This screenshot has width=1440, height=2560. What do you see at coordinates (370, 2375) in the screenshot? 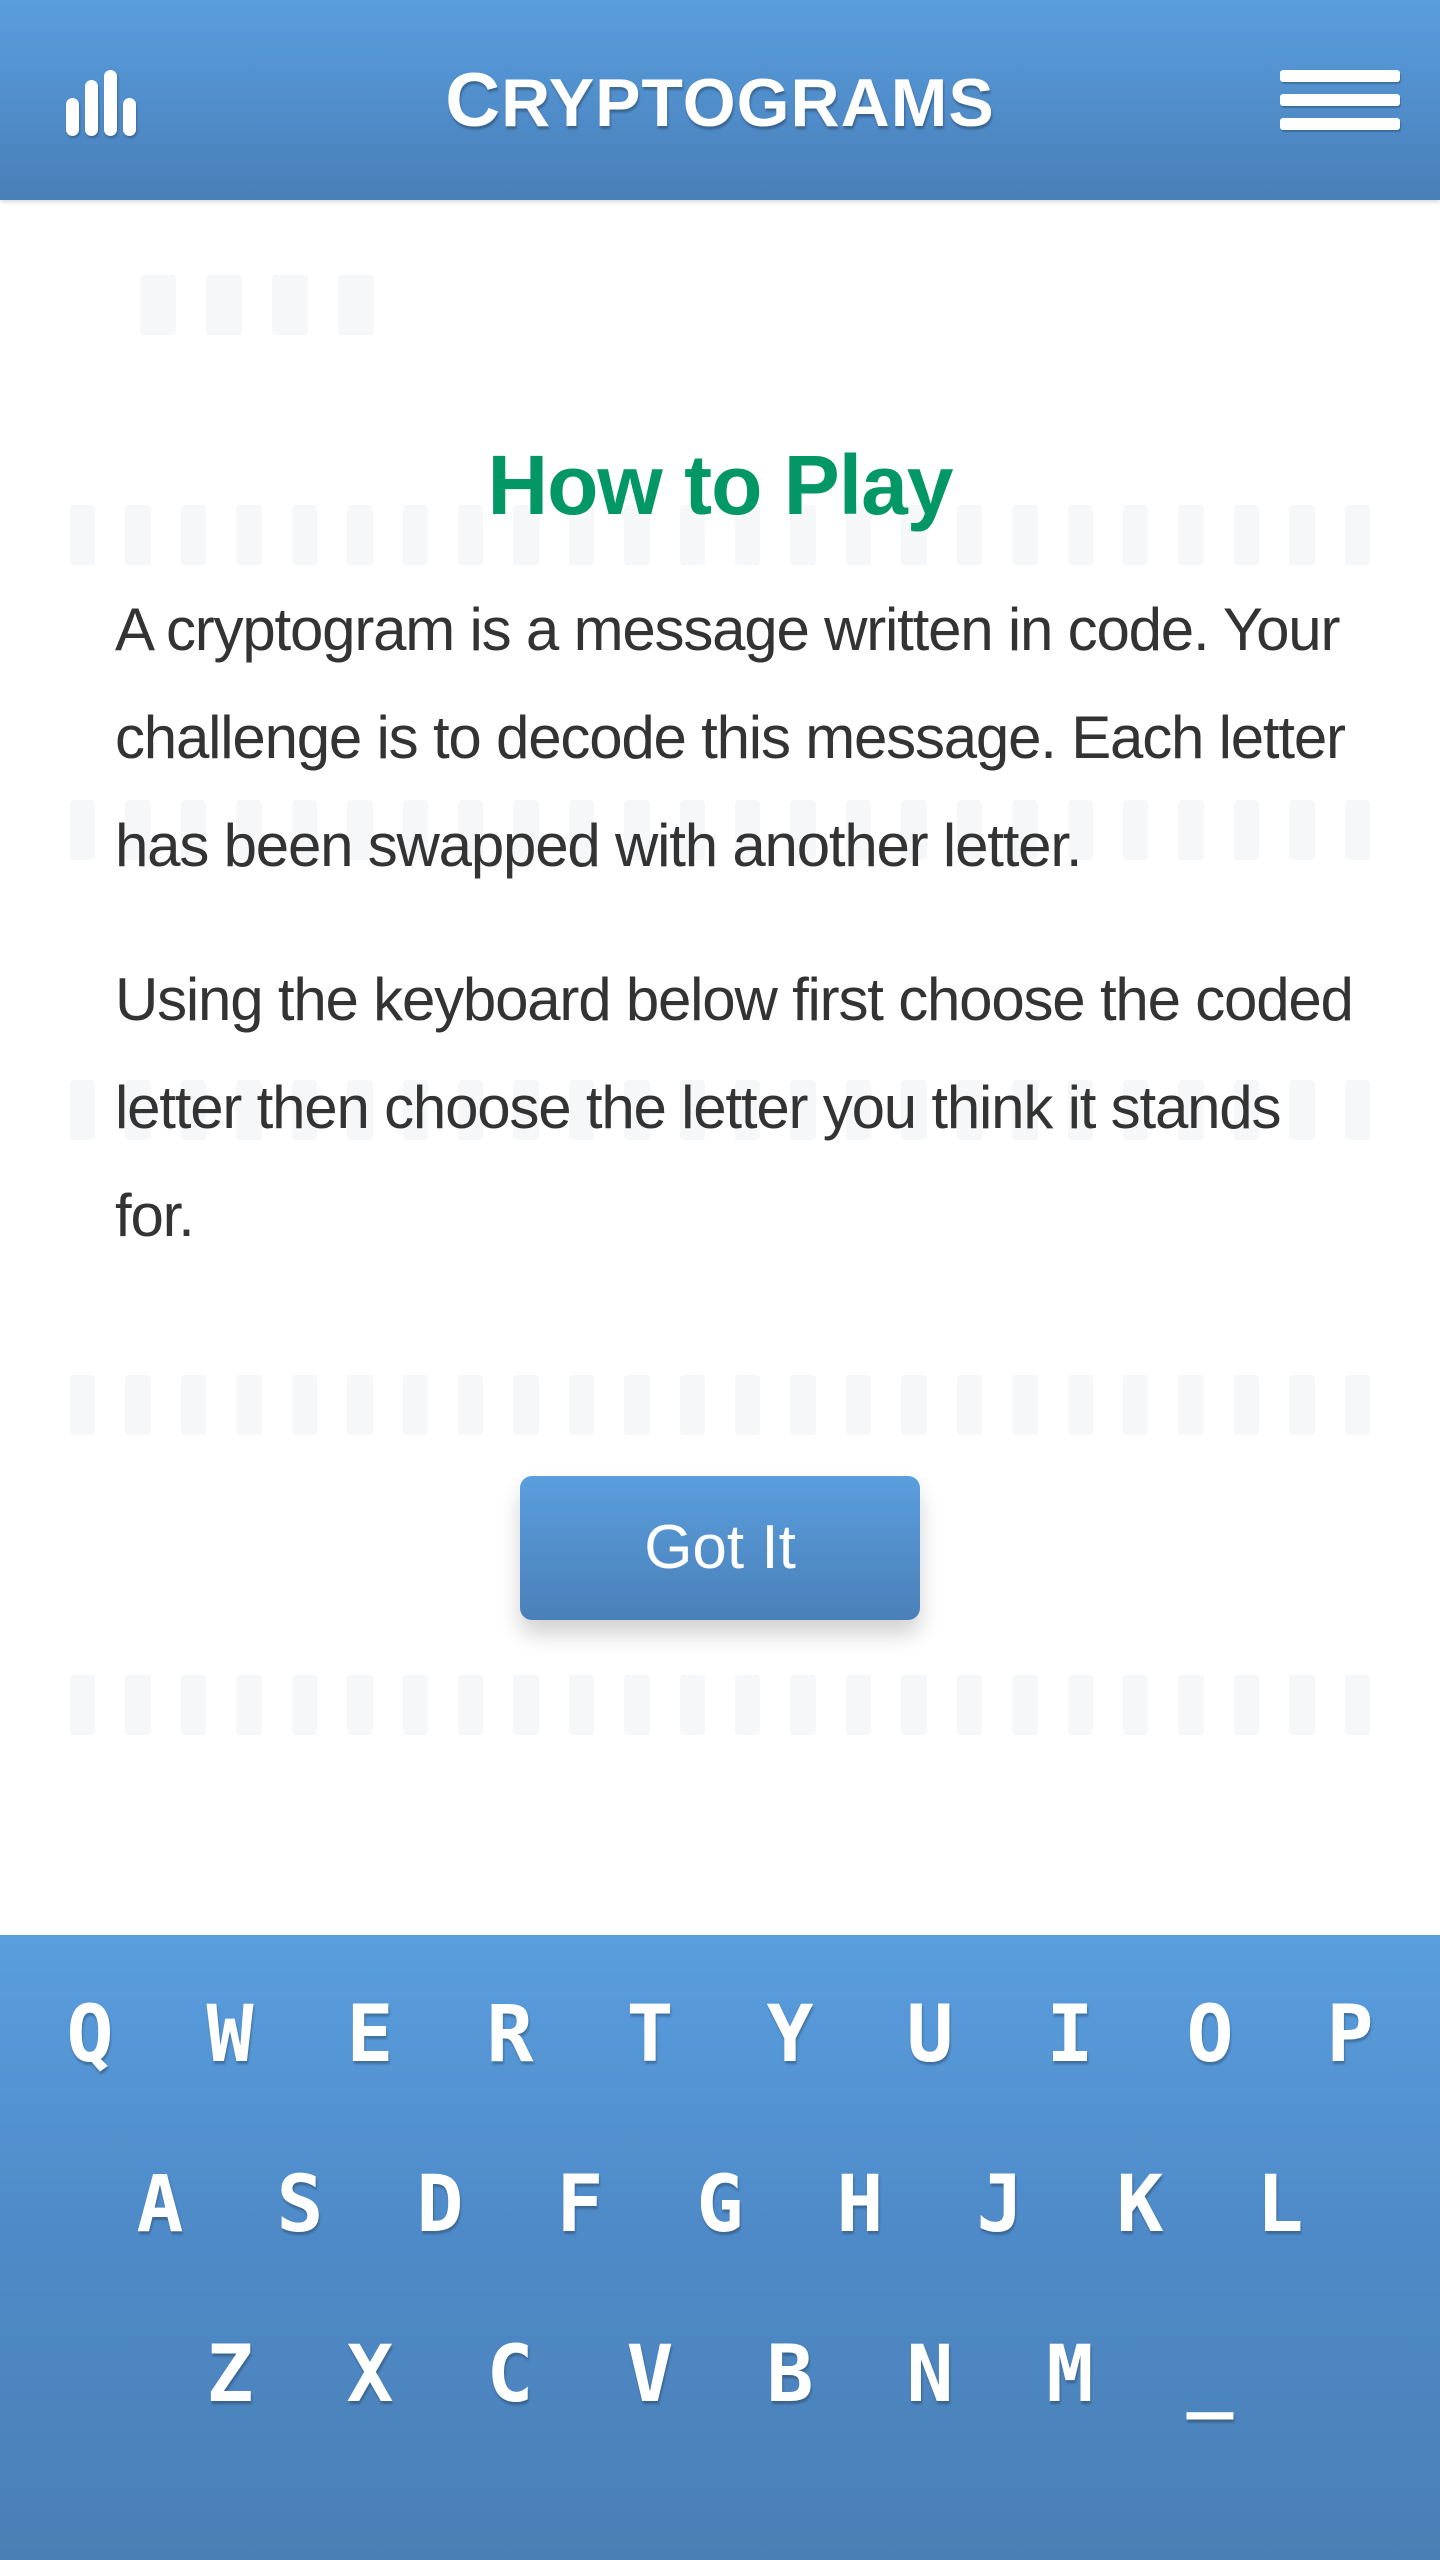
I see `key-x: X` at bounding box center [370, 2375].